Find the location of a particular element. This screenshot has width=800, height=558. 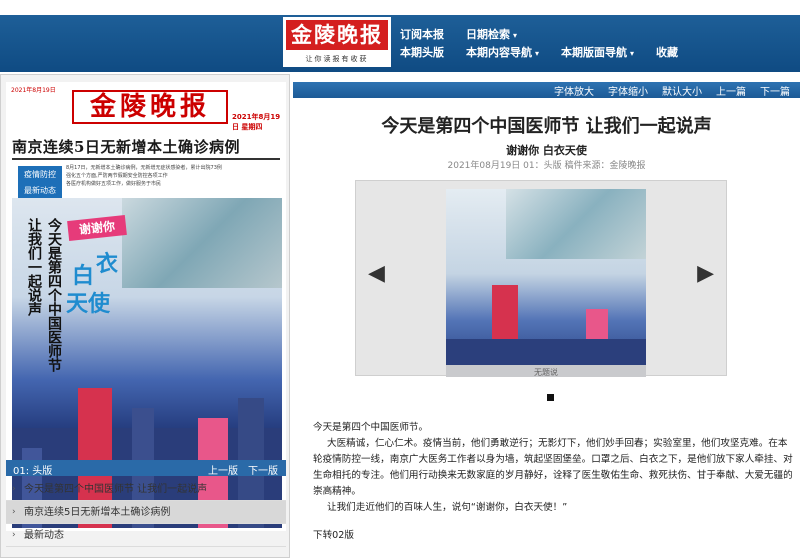

article-toolbar: 字体放大 字体缩小 默认大小 上一篇 下一篇 is located at coordinates (546, 90).